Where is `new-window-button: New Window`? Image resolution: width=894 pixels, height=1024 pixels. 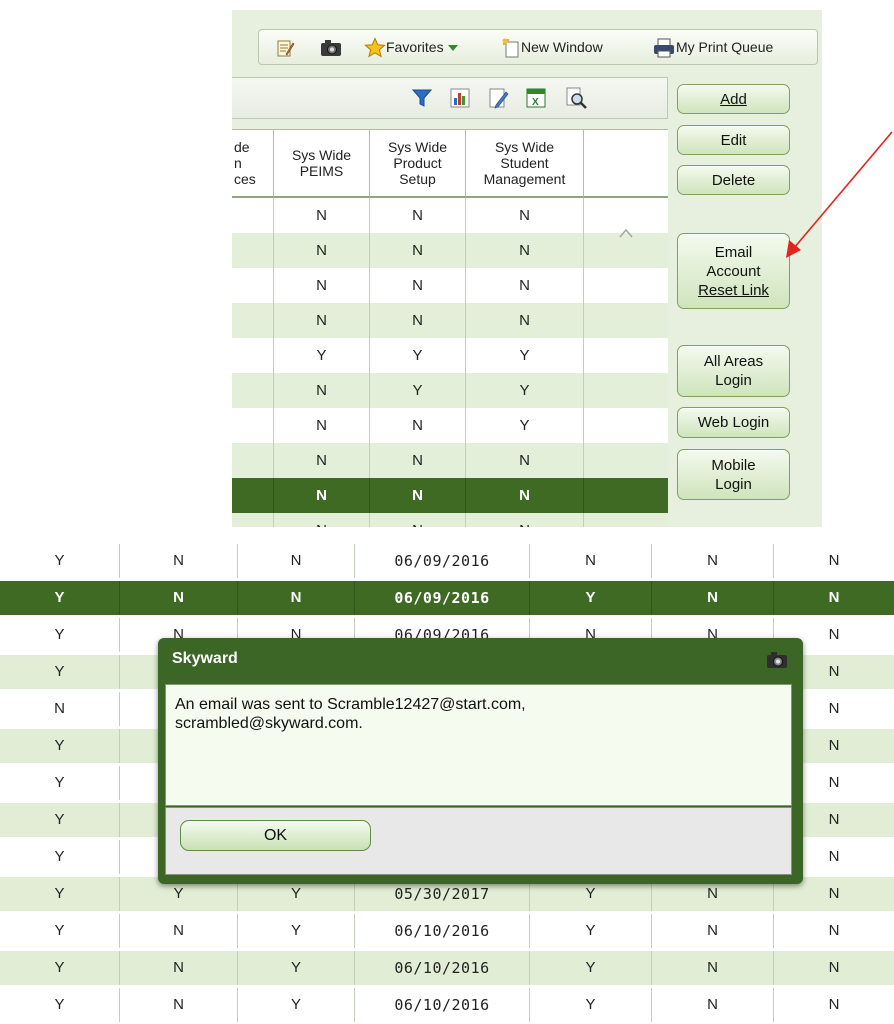 new-window-button: New Window is located at coordinates (552, 47).